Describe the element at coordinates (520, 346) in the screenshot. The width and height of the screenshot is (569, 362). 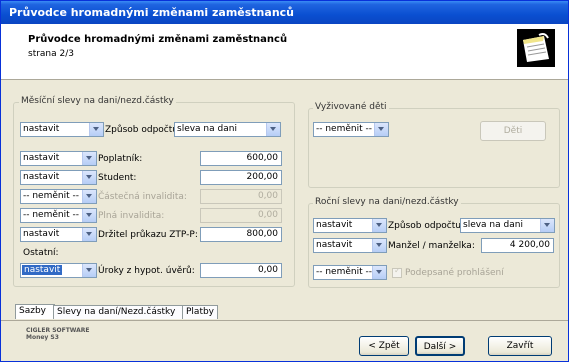
I see `close-button: Zavřít` at that location.